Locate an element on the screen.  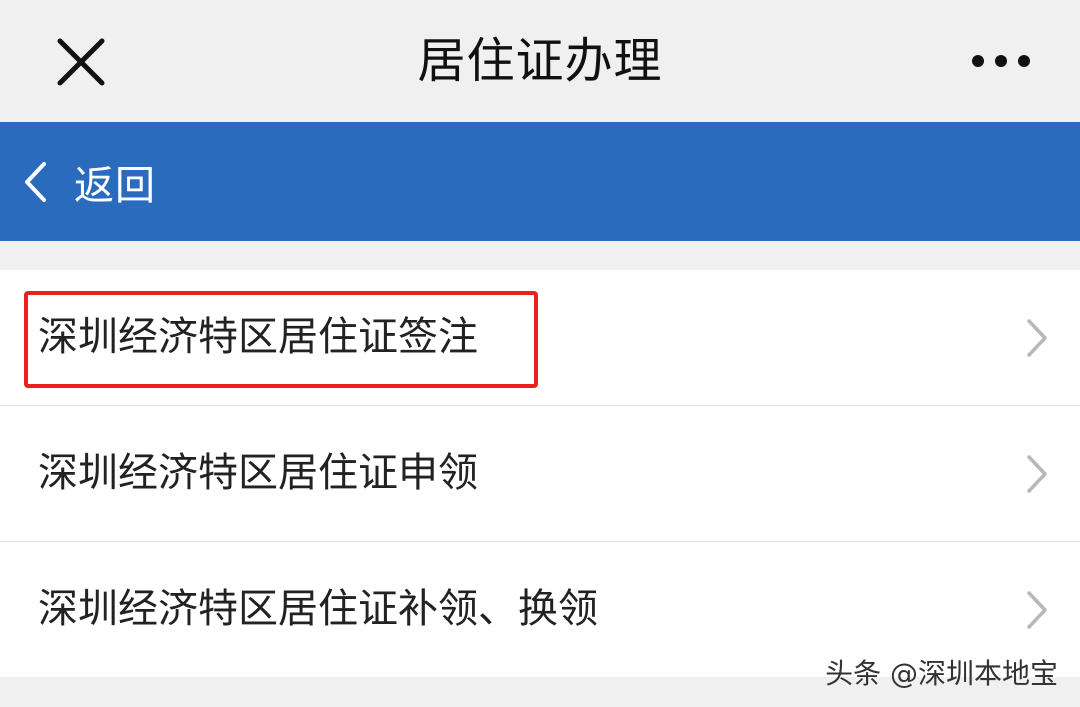
chevron-left-icon is located at coordinates (35, 181).